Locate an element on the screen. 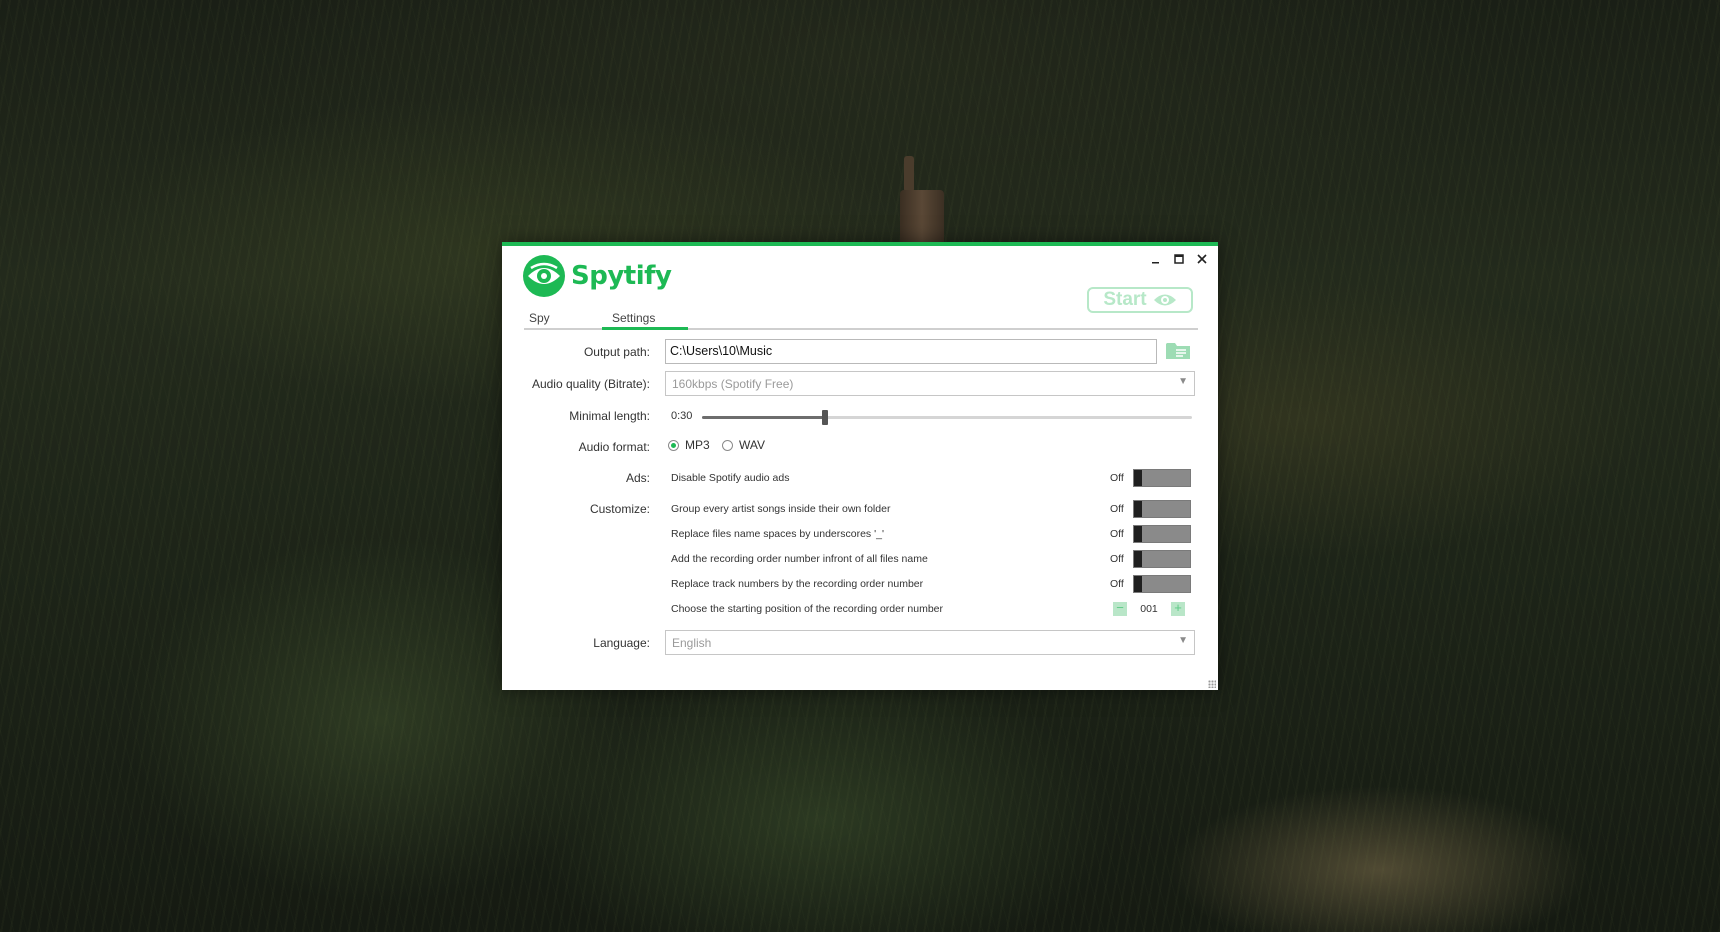  language-select: English ▼ is located at coordinates (930, 642).